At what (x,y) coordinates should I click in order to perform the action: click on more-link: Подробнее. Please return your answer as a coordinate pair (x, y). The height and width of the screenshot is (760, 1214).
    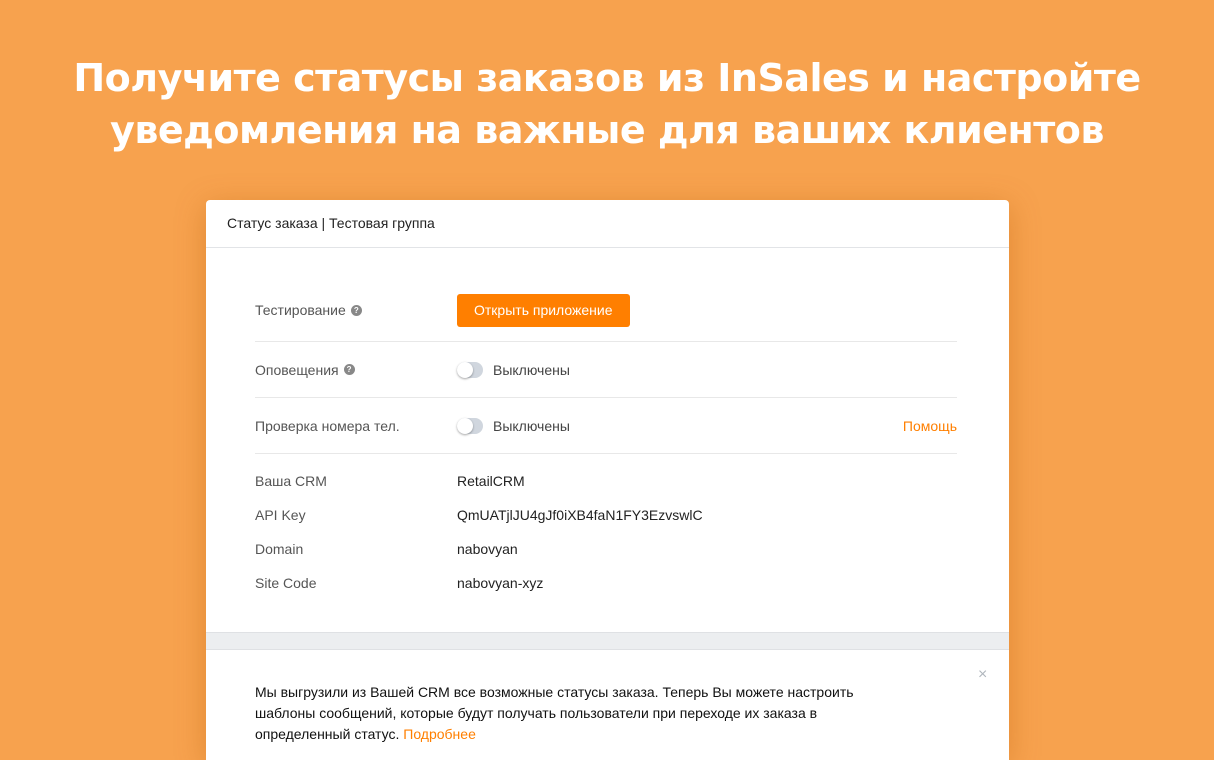
    Looking at the image, I should click on (439, 734).